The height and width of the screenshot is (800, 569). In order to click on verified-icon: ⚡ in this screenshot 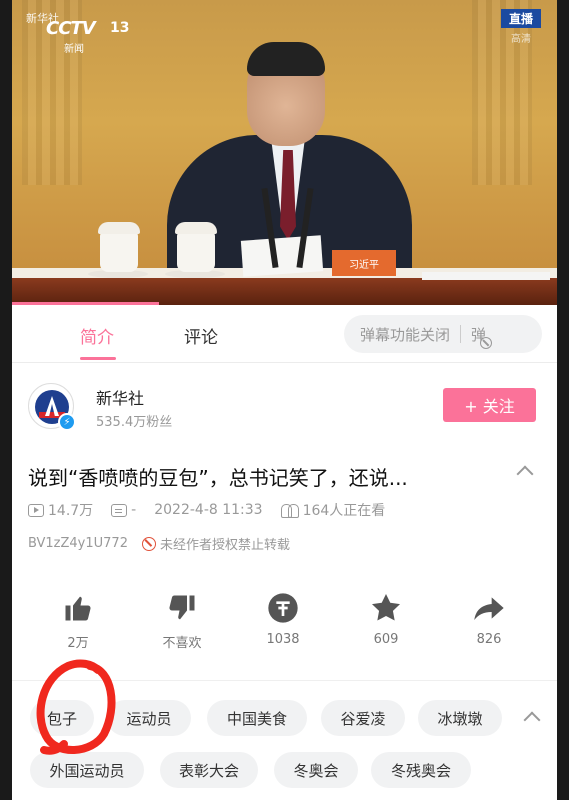, I will do `click(67, 422)`.